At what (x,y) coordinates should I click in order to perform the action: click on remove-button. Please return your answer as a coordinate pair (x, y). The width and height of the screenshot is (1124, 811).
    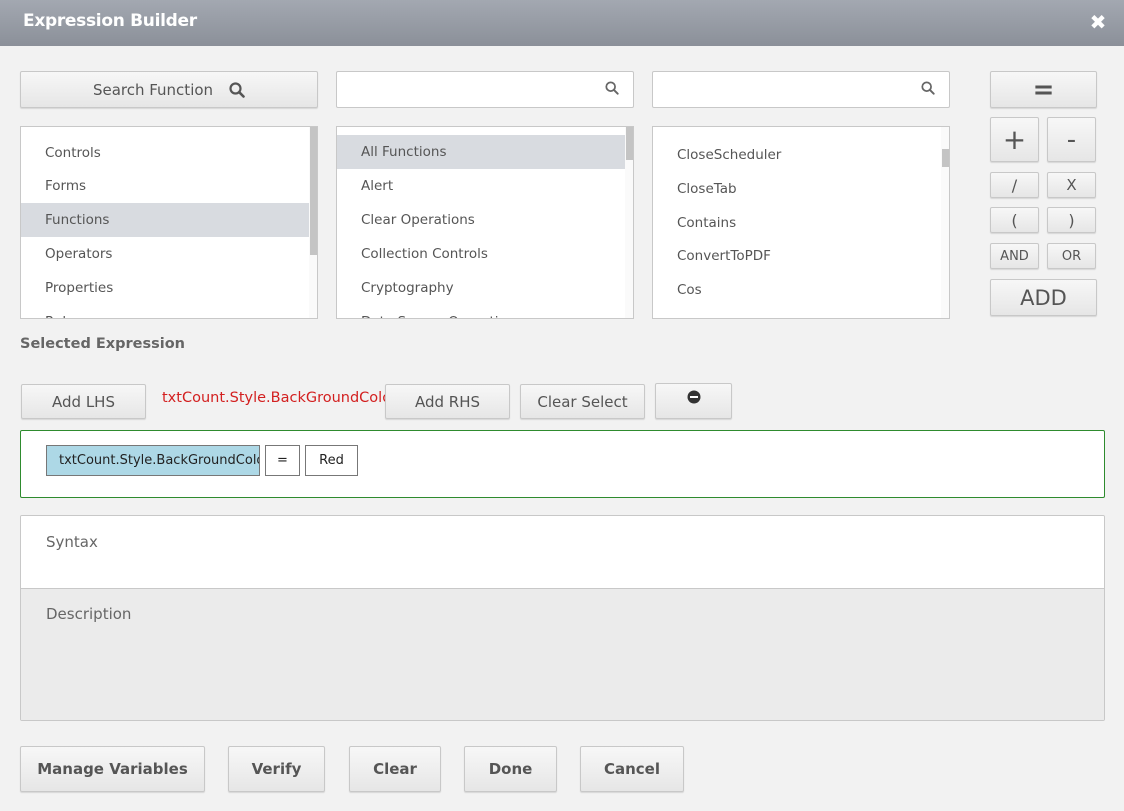
    Looking at the image, I should click on (693, 401).